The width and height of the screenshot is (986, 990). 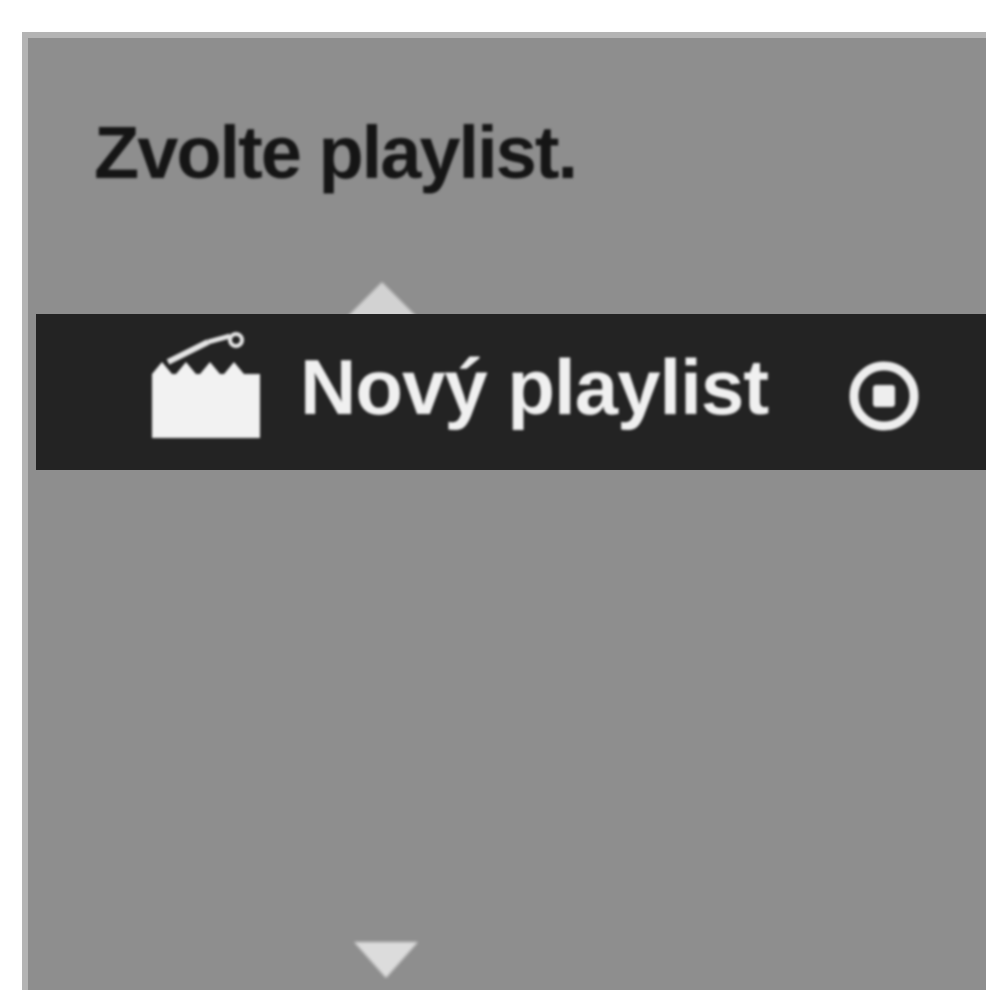 What do you see at coordinates (386, 960) in the screenshot?
I see `scroll-down-icon` at bounding box center [386, 960].